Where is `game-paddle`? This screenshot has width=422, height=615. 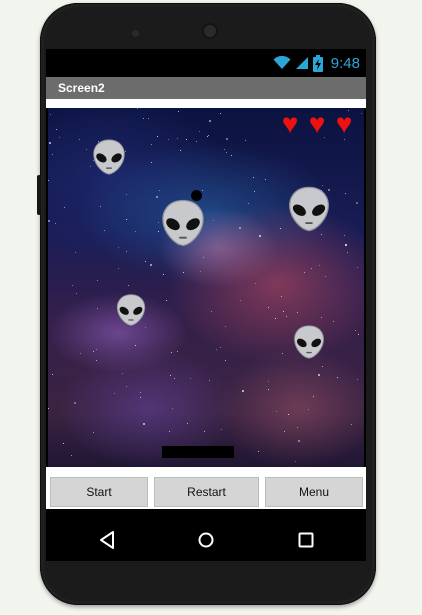 game-paddle is located at coordinates (198, 452).